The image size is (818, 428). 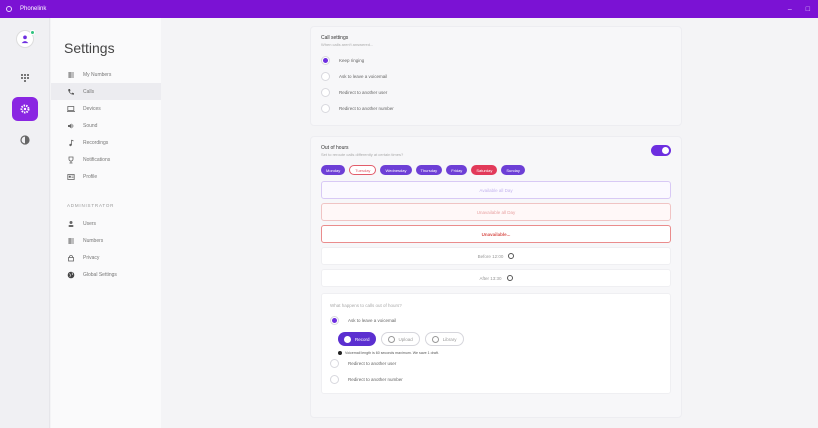 What do you see at coordinates (496, 60) in the screenshot?
I see `radio-keep-ringing: Keep ringing` at bounding box center [496, 60].